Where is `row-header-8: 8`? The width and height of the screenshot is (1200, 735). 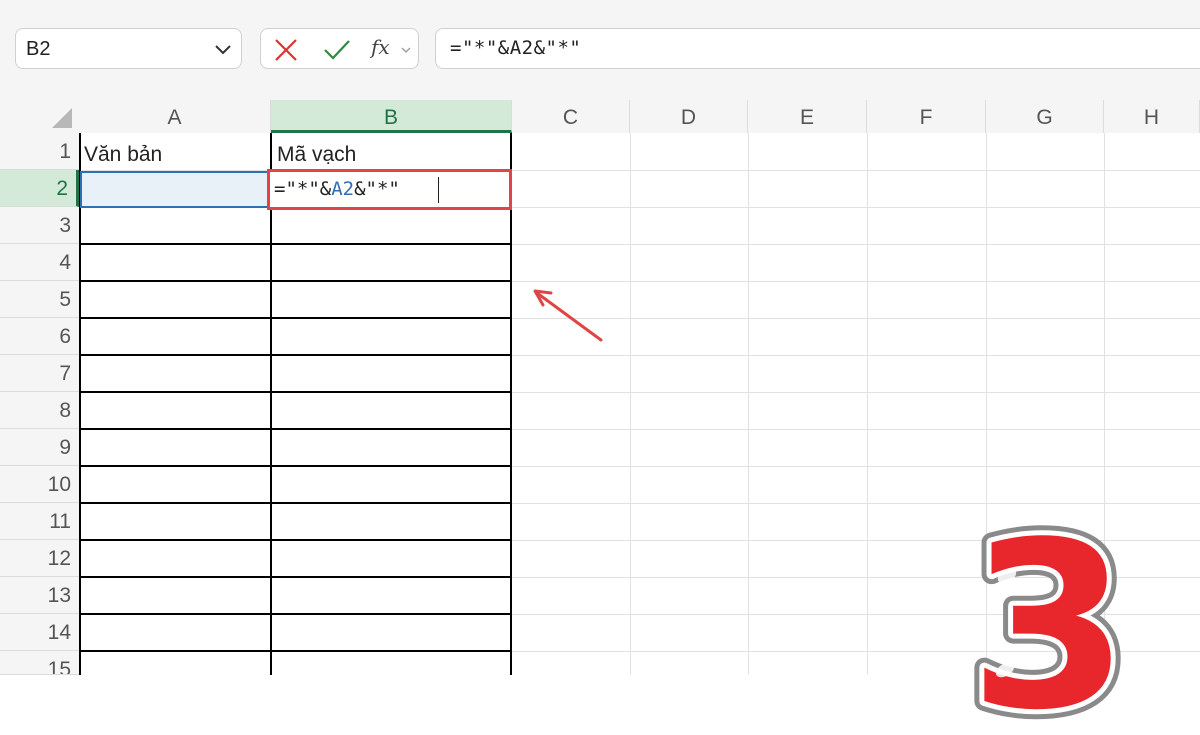
row-header-8: 8 is located at coordinates (39, 410).